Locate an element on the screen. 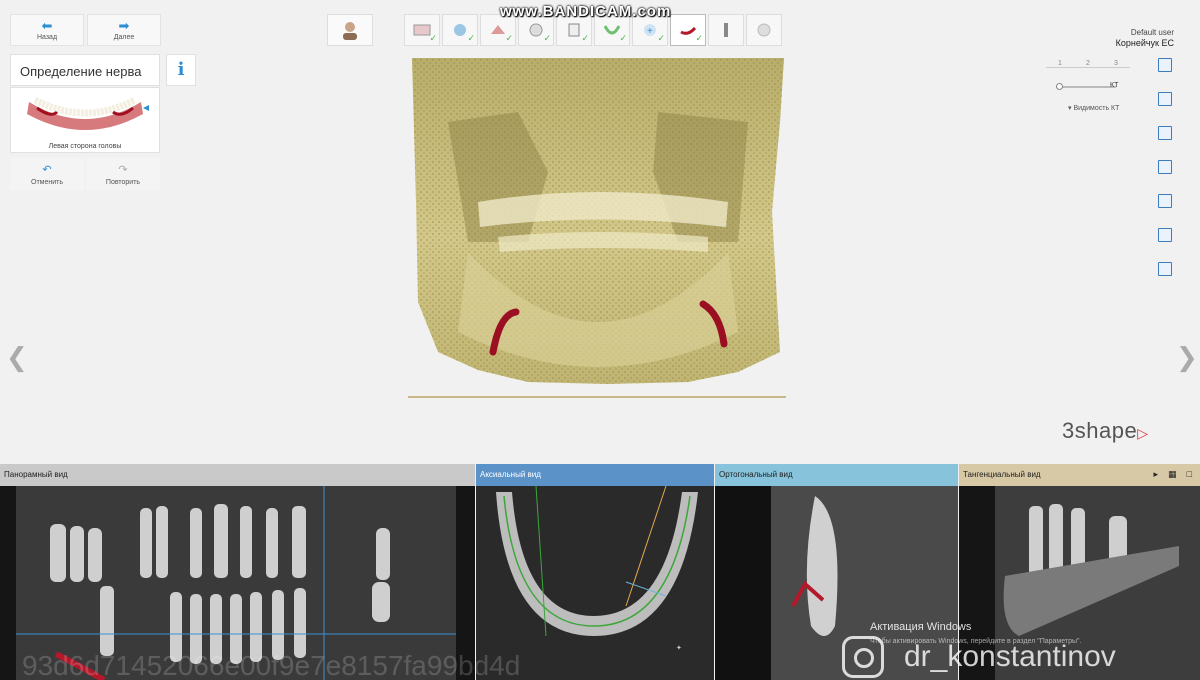 The width and height of the screenshot is (1200, 680). step-scan-icon: ✓ is located at coordinates (422, 30).